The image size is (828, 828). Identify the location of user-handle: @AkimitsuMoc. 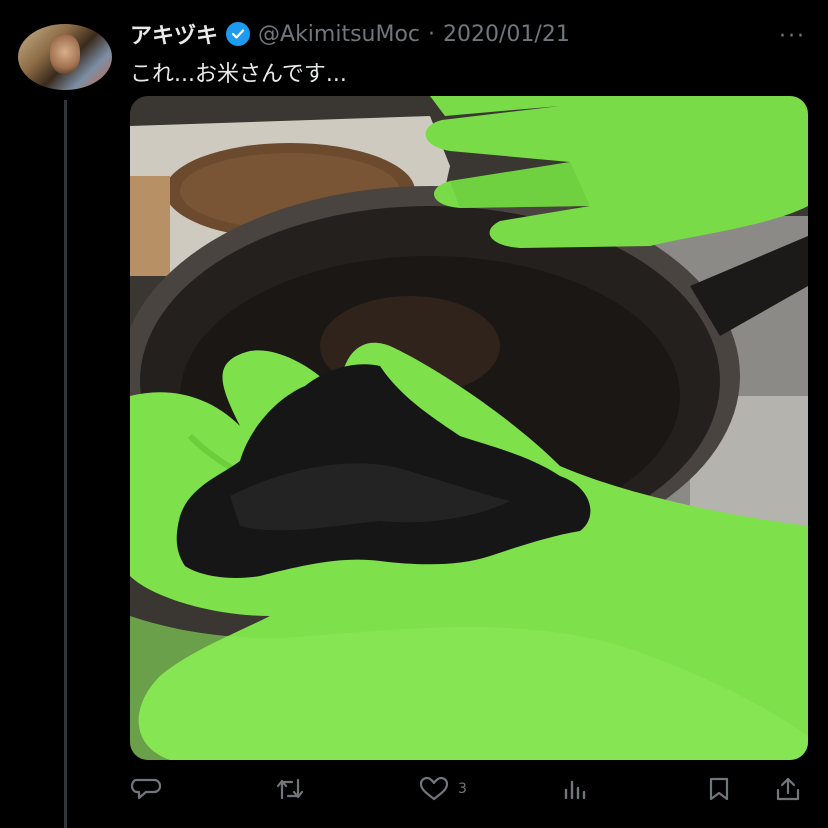
(339, 34).